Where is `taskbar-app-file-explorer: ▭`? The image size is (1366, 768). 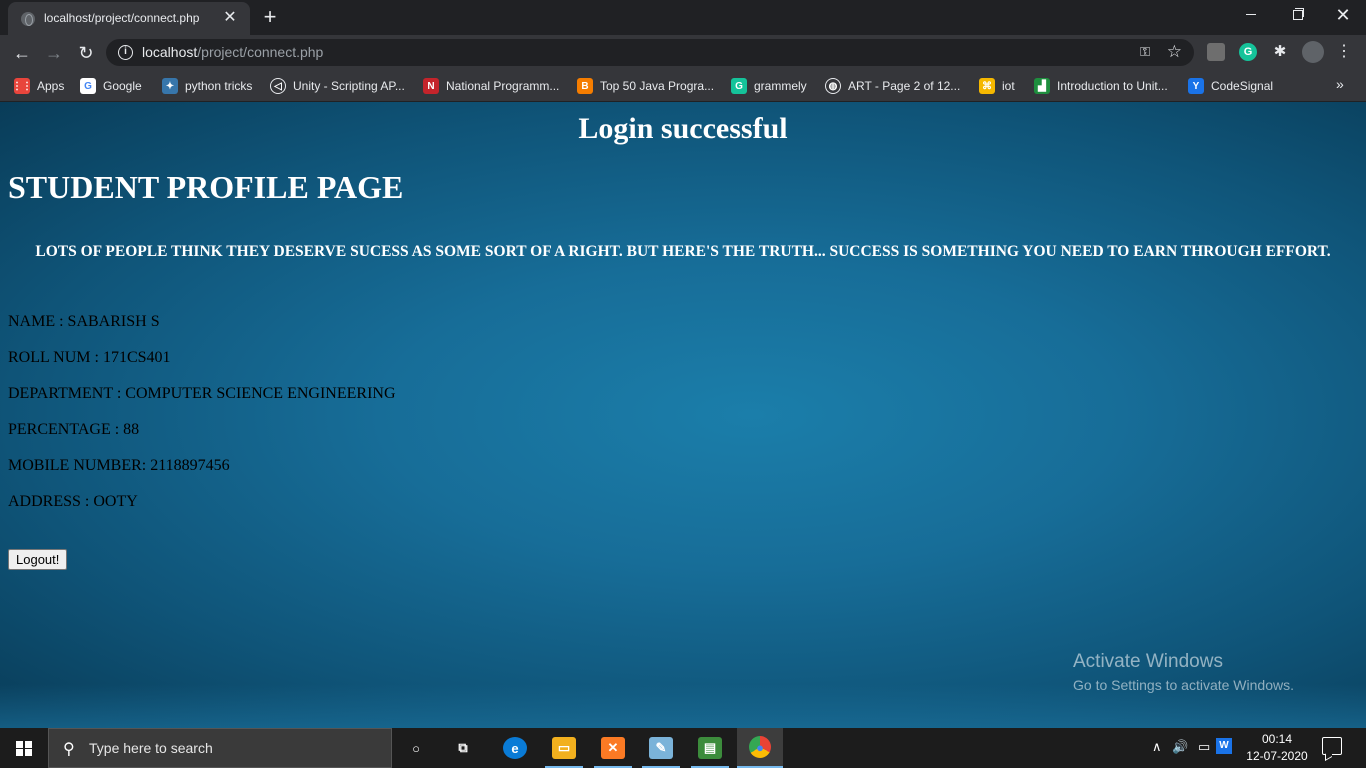 taskbar-app-file-explorer: ▭ is located at coordinates (564, 748).